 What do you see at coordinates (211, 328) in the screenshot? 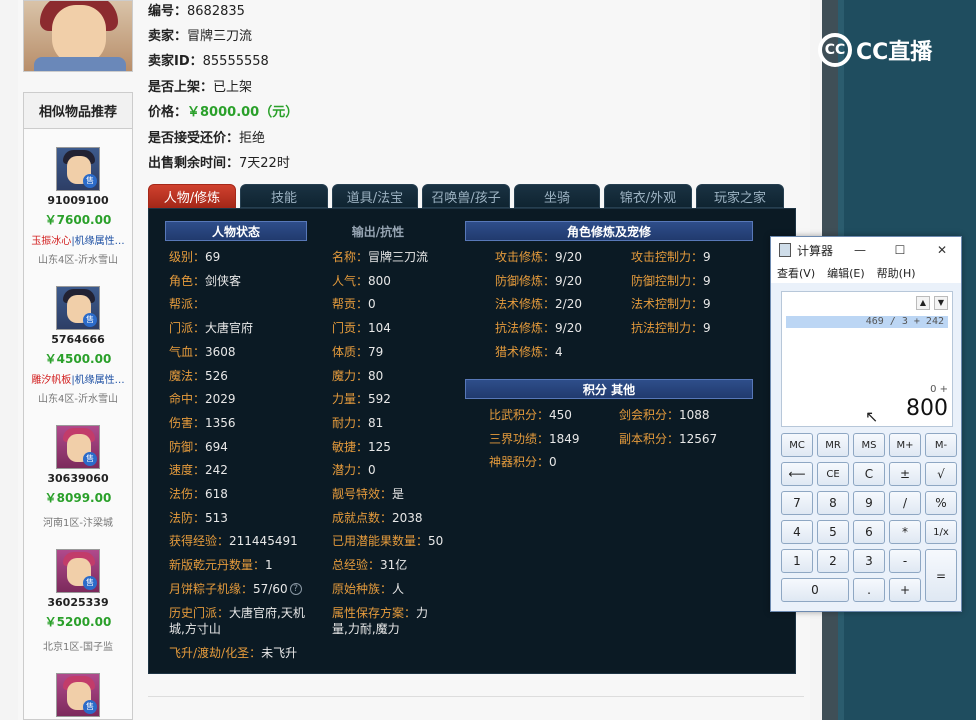
I see `stat-left-3: 门派：大唐官府` at bounding box center [211, 328].